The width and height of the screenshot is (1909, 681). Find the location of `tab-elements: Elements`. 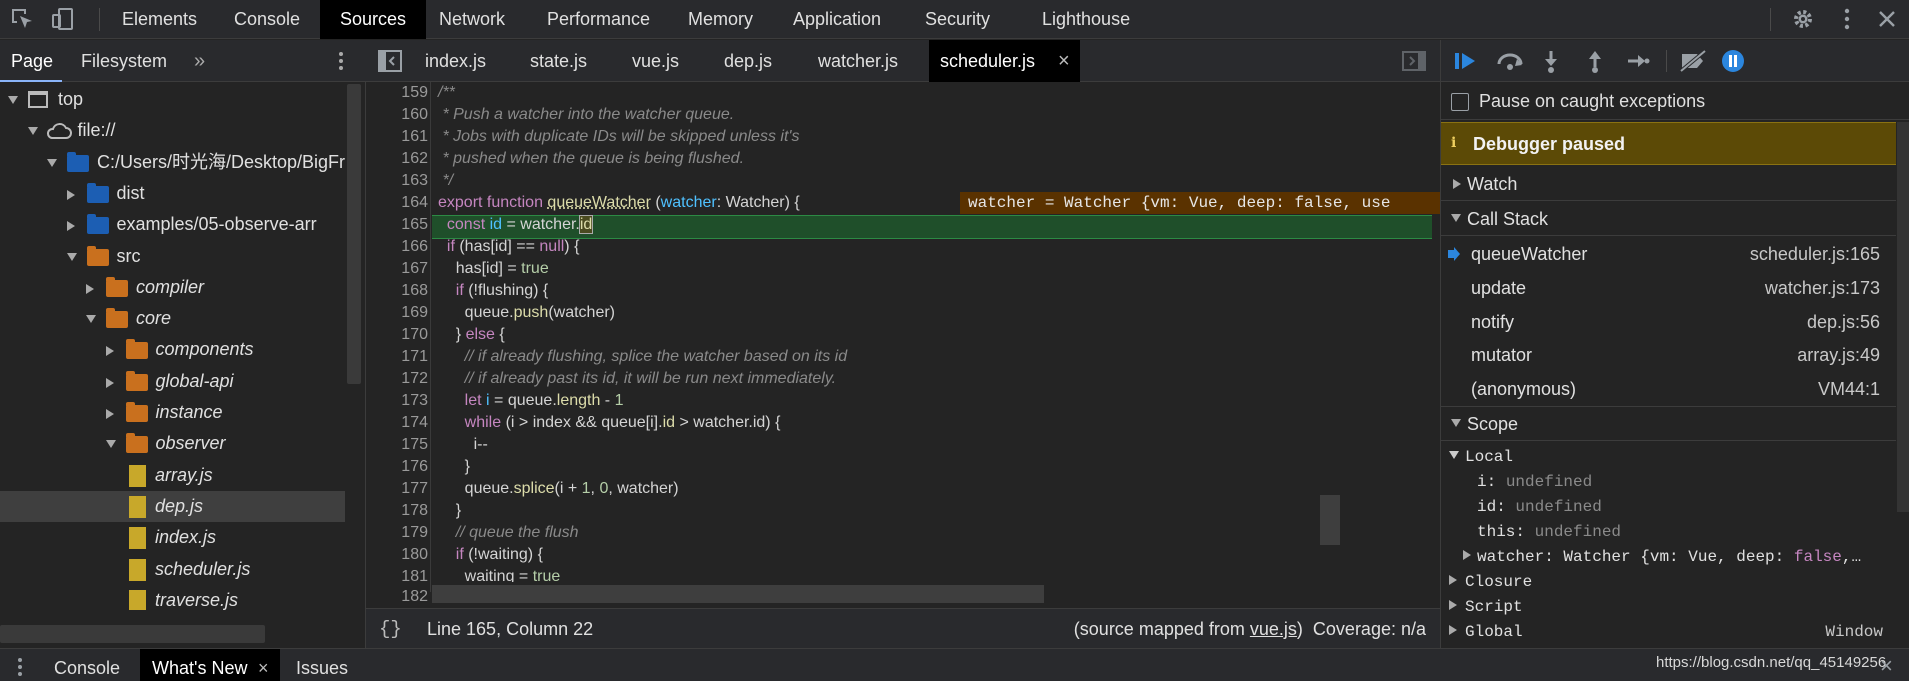

tab-elements: Elements is located at coordinates (159, 19).